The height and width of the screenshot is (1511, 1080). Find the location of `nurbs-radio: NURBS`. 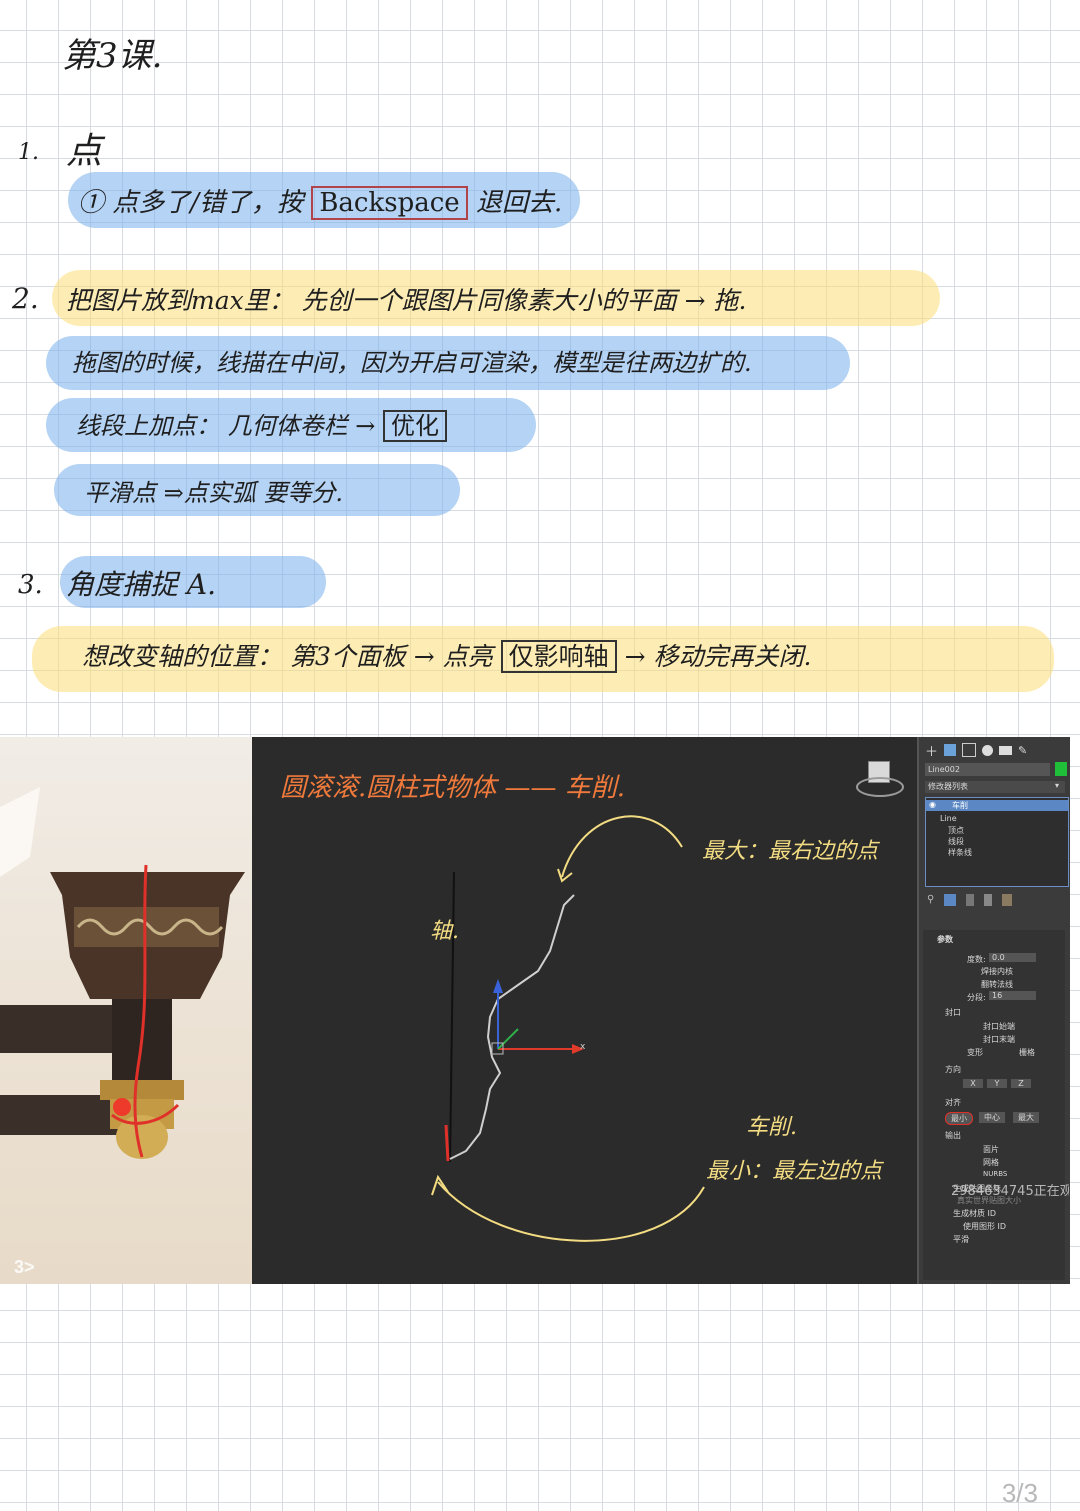

nurbs-radio: NURBS is located at coordinates (995, 1174).